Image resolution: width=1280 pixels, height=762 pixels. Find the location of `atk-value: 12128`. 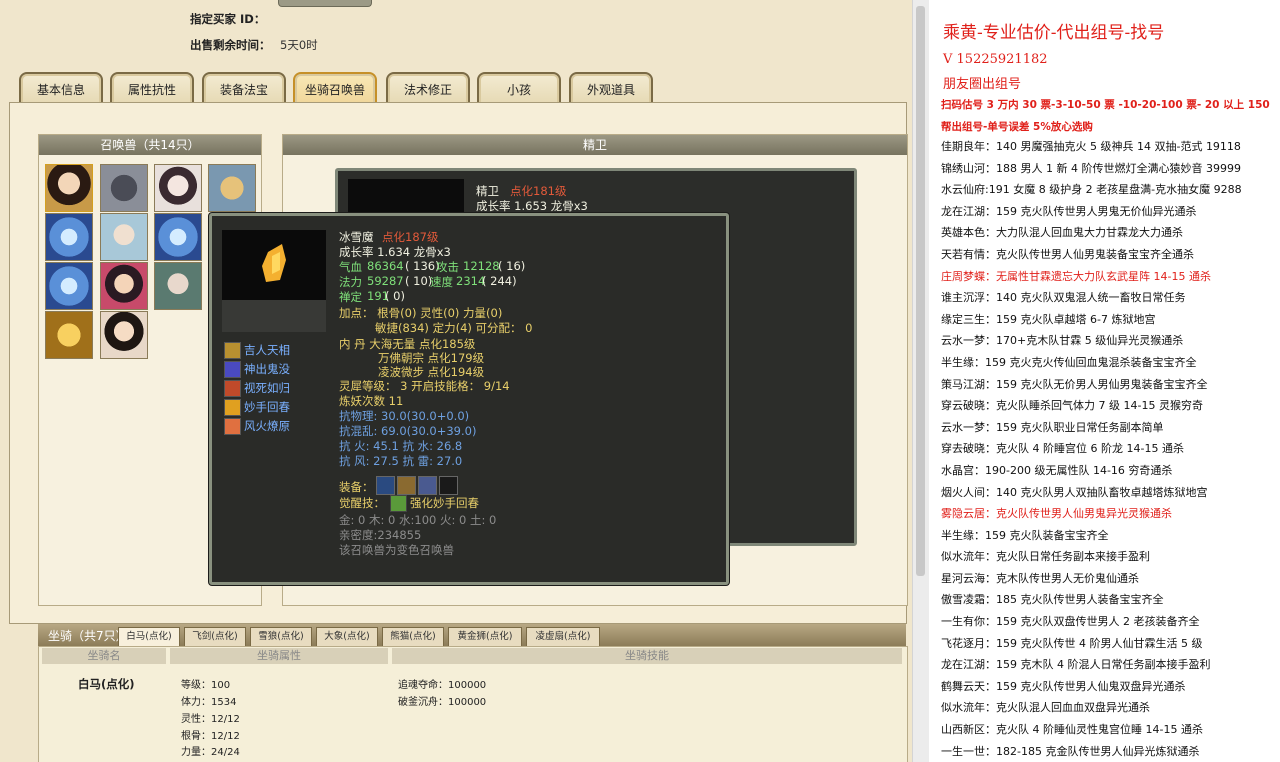

atk-value: 12128 is located at coordinates (481, 266).